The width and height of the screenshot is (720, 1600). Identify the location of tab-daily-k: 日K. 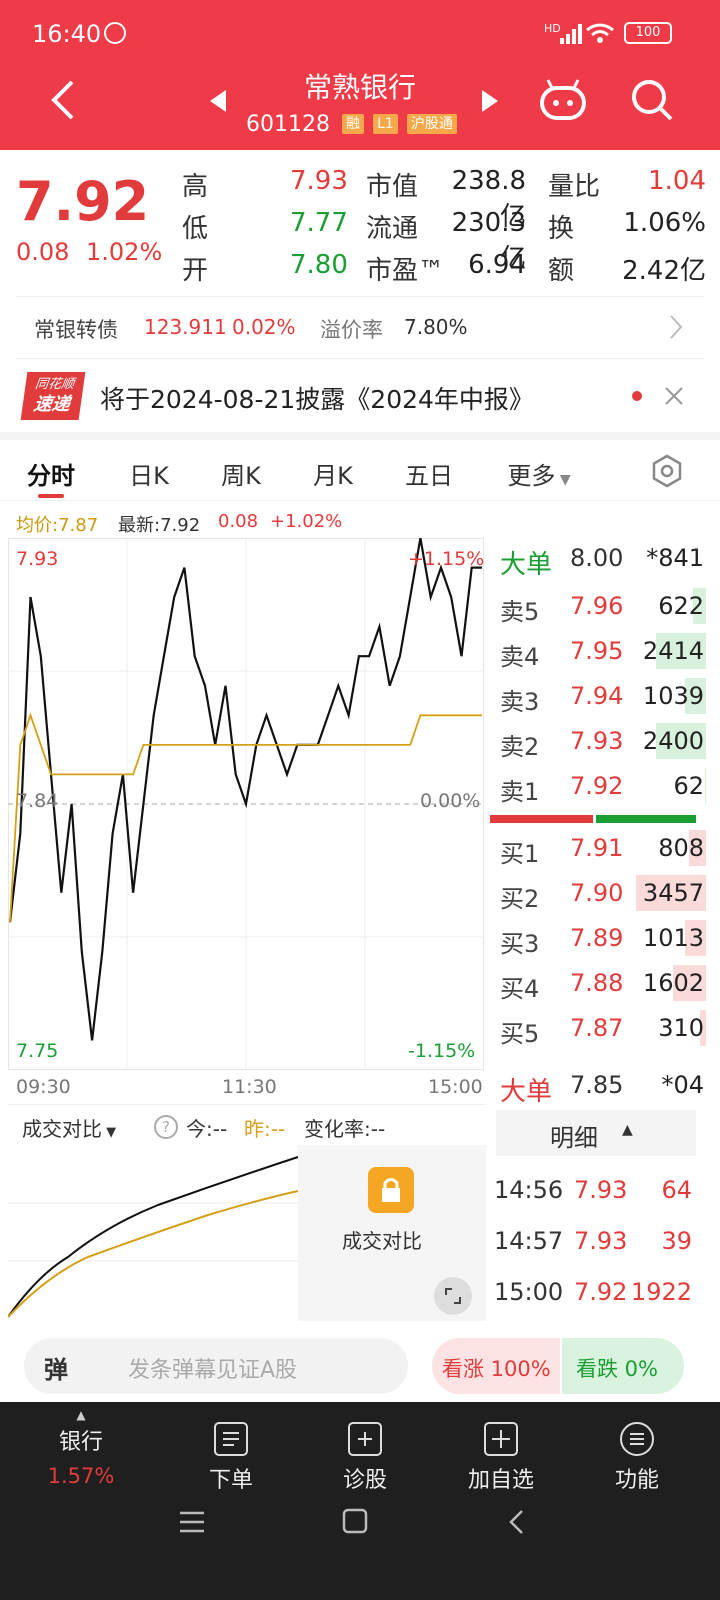
(149, 473).